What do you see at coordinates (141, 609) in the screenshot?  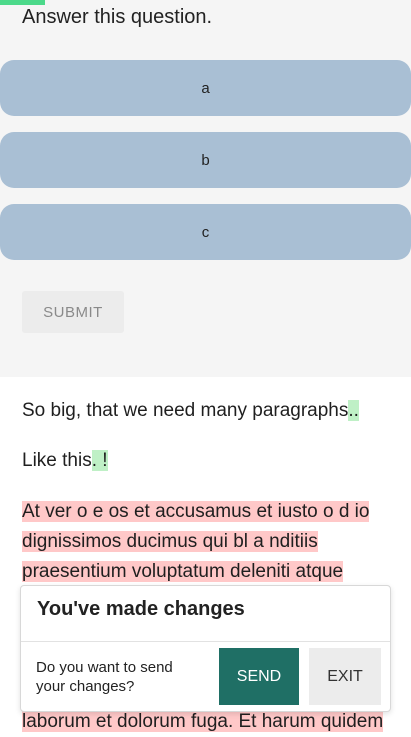 I see `dialog-title: You've made changes` at bounding box center [141, 609].